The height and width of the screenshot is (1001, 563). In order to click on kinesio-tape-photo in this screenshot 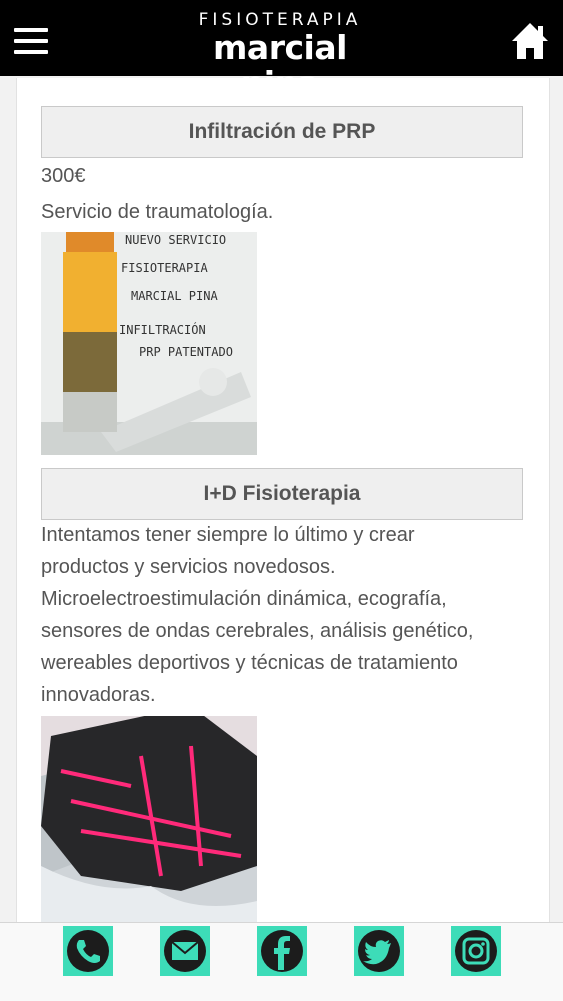, I will do `click(149, 819)`.